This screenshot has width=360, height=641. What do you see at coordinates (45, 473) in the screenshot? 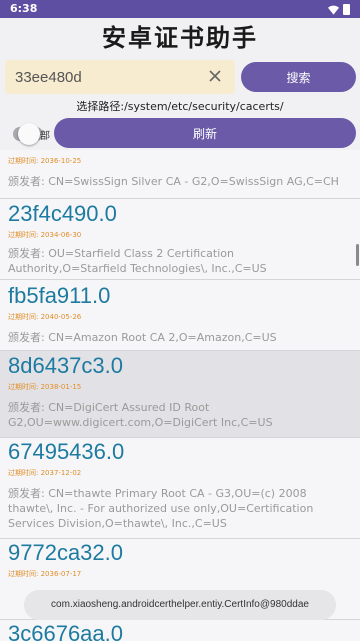
I see `expiry-date: 过期时间: 2037-12-02` at bounding box center [45, 473].